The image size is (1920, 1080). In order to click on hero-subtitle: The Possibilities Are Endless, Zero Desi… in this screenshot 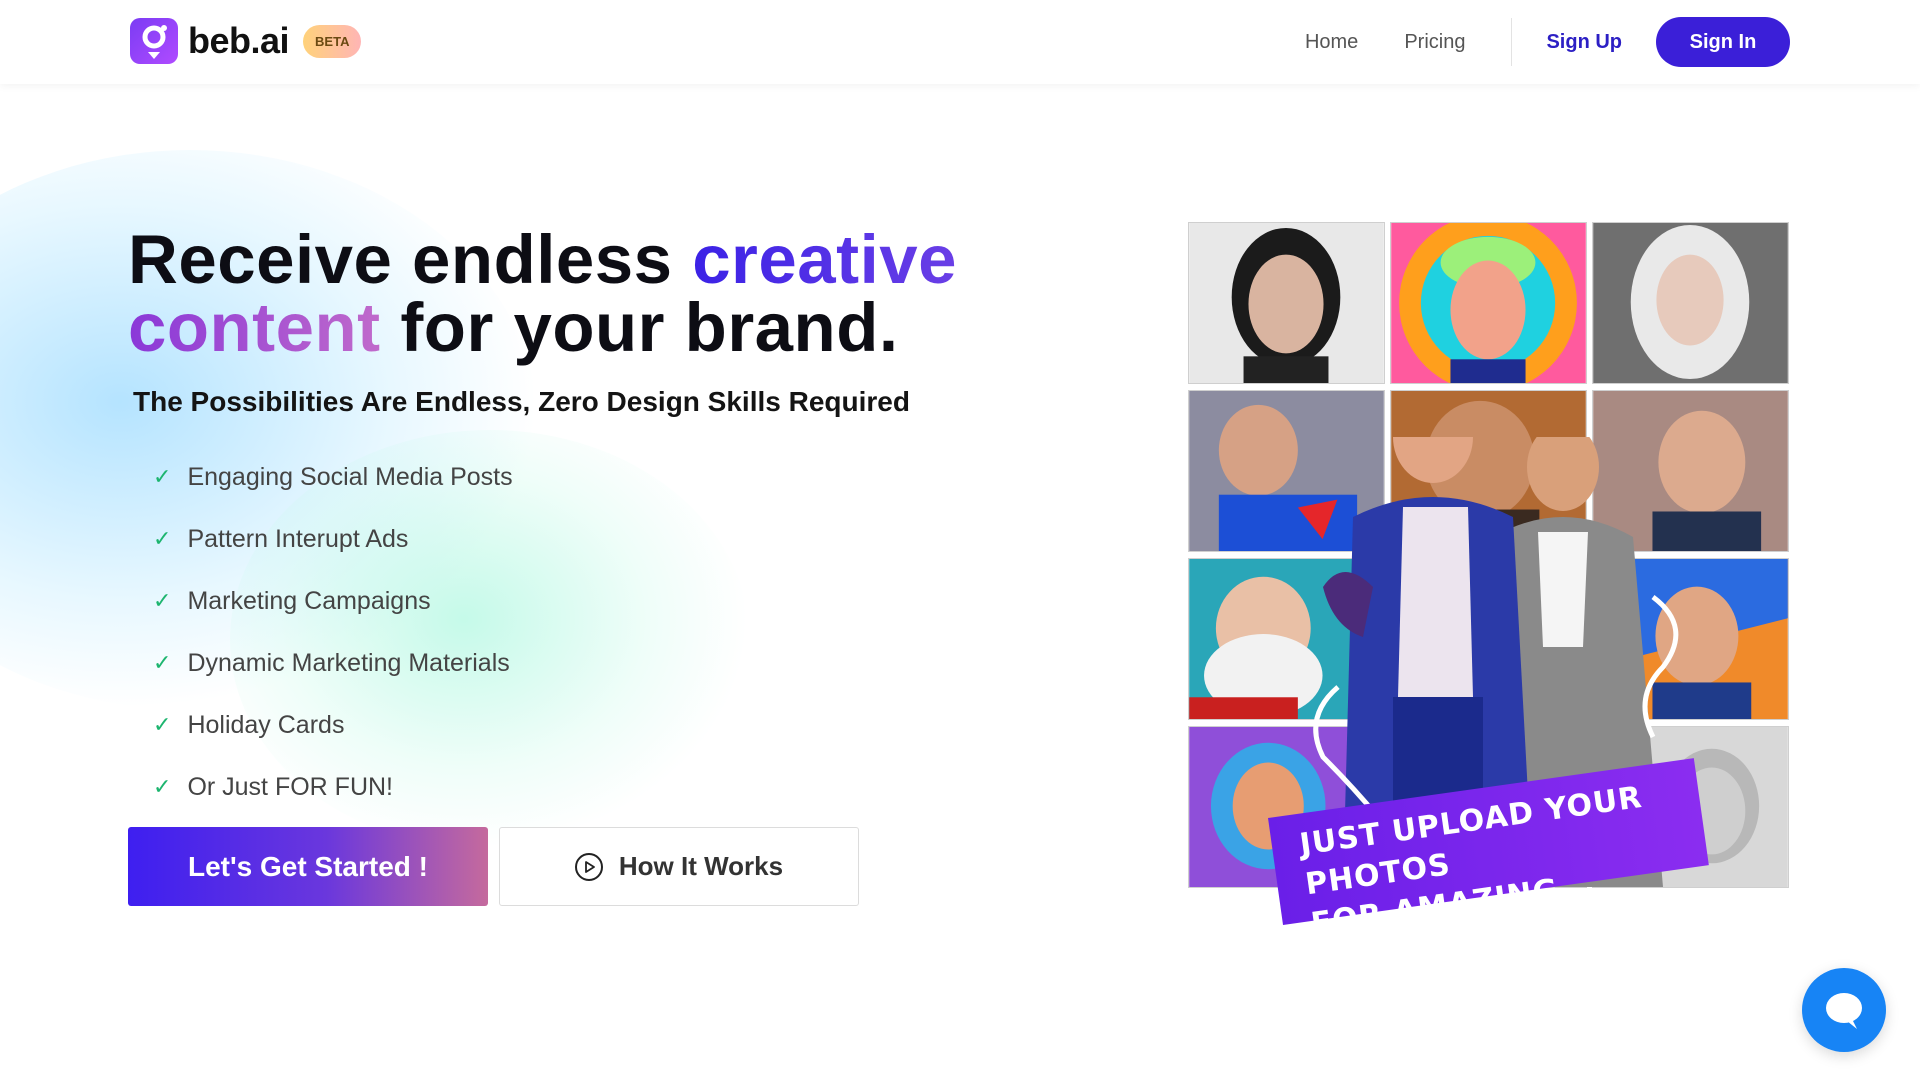, I will do `click(521, 401)`.